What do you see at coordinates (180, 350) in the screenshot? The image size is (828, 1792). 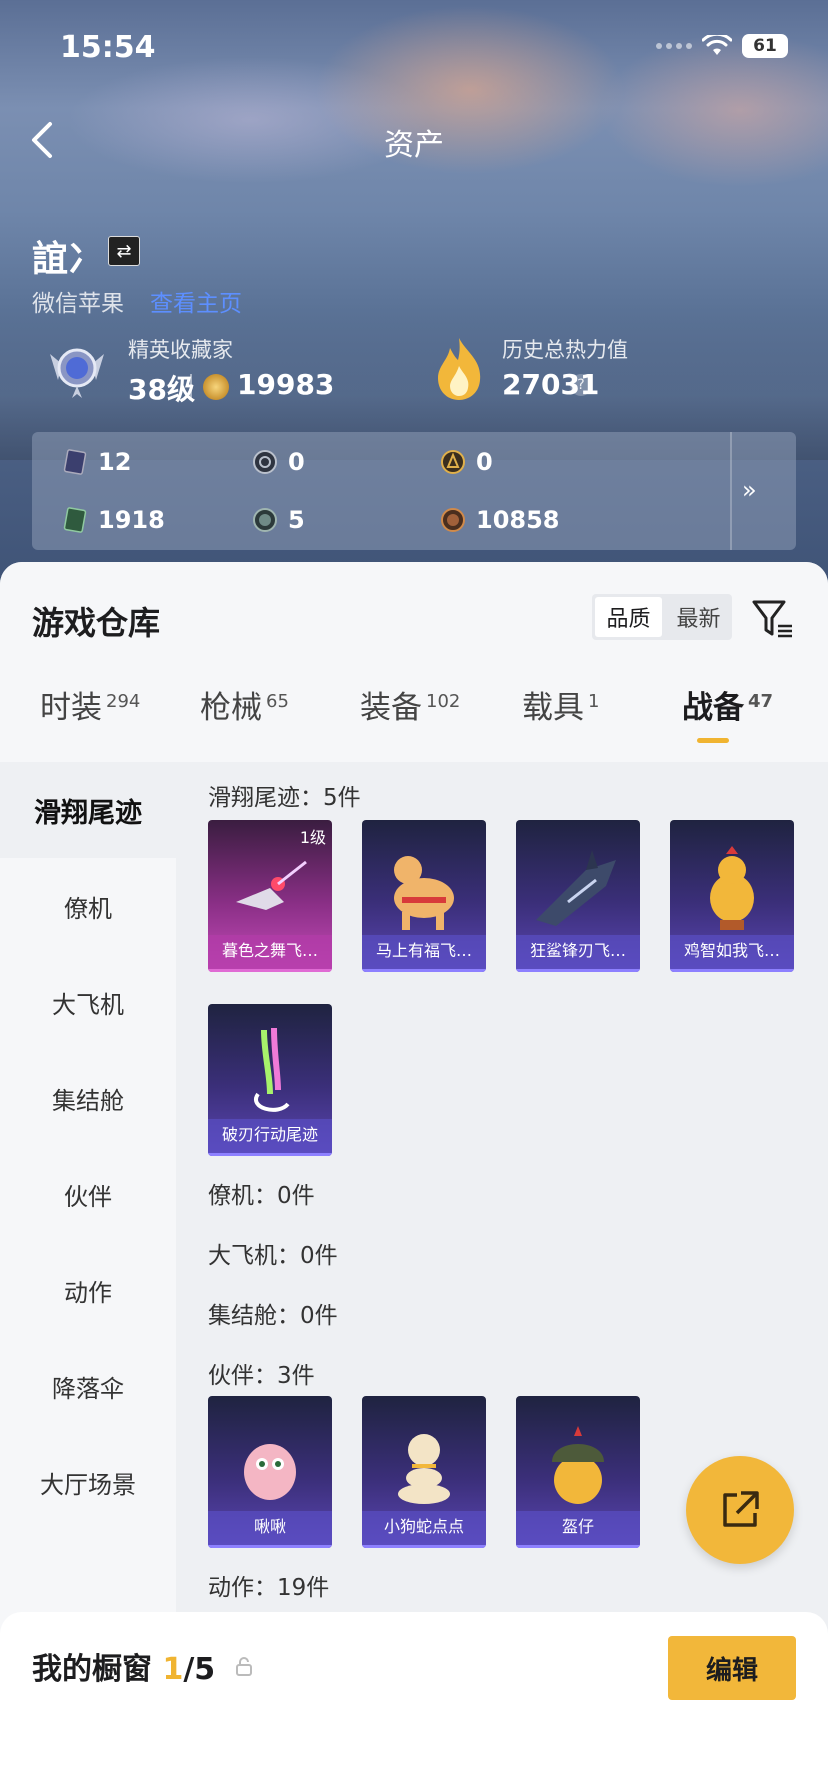 I see `rank-title: 精英收藏家` at bounding box center [180, 350].